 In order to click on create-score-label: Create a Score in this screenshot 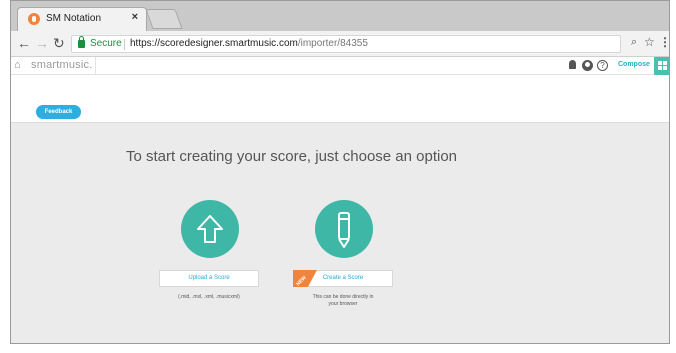, I will do `click(343, 278)`.